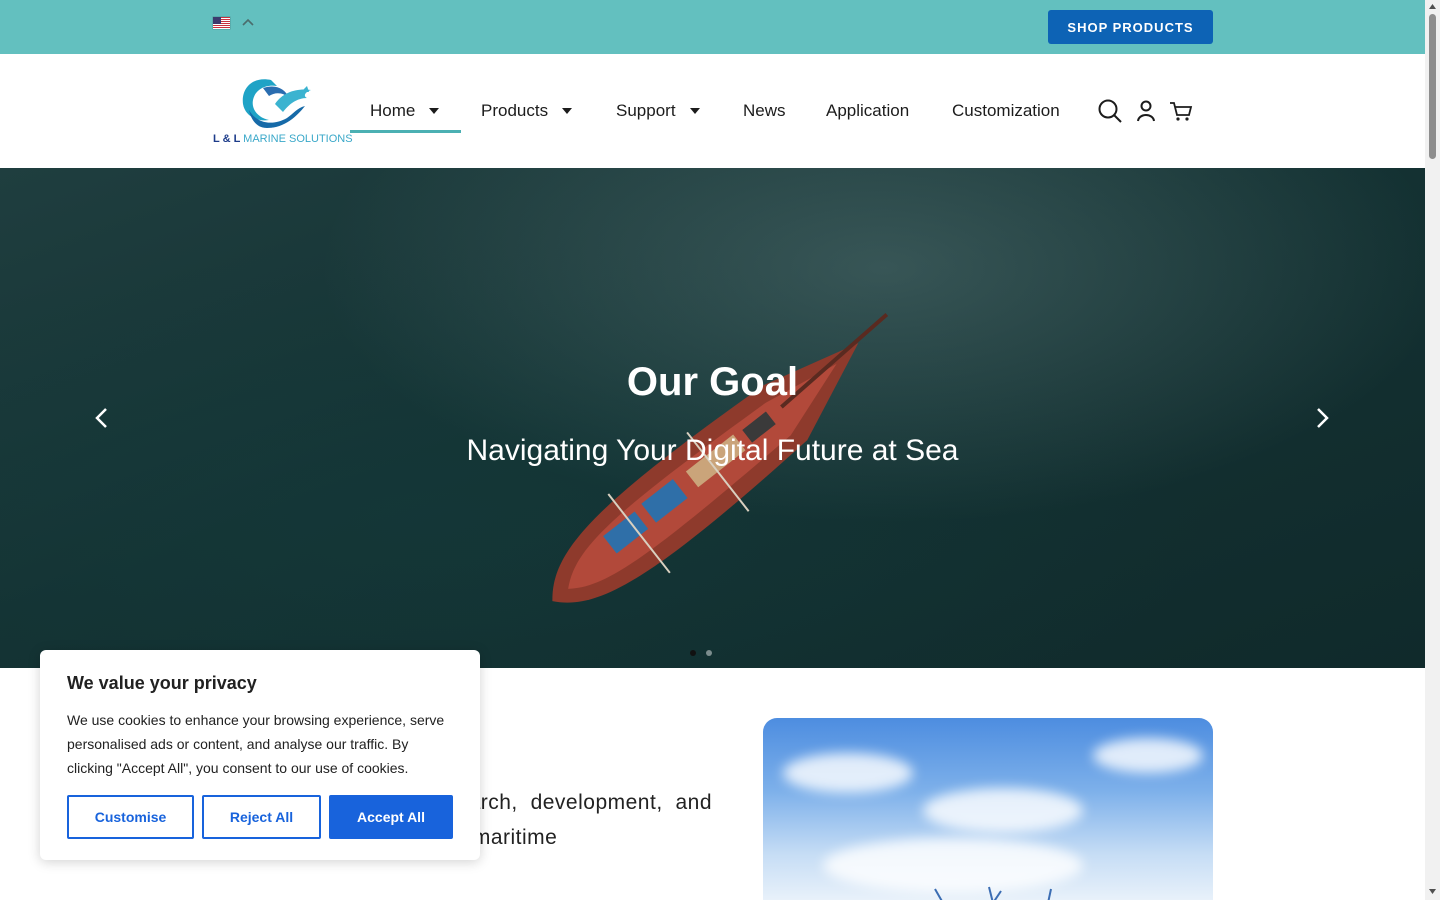  What do you see at coordinates (1130, 27) in the screenshot?
I see `shop-products-button: SHOP PRODUCTS` at bounding box center [1130, 27].